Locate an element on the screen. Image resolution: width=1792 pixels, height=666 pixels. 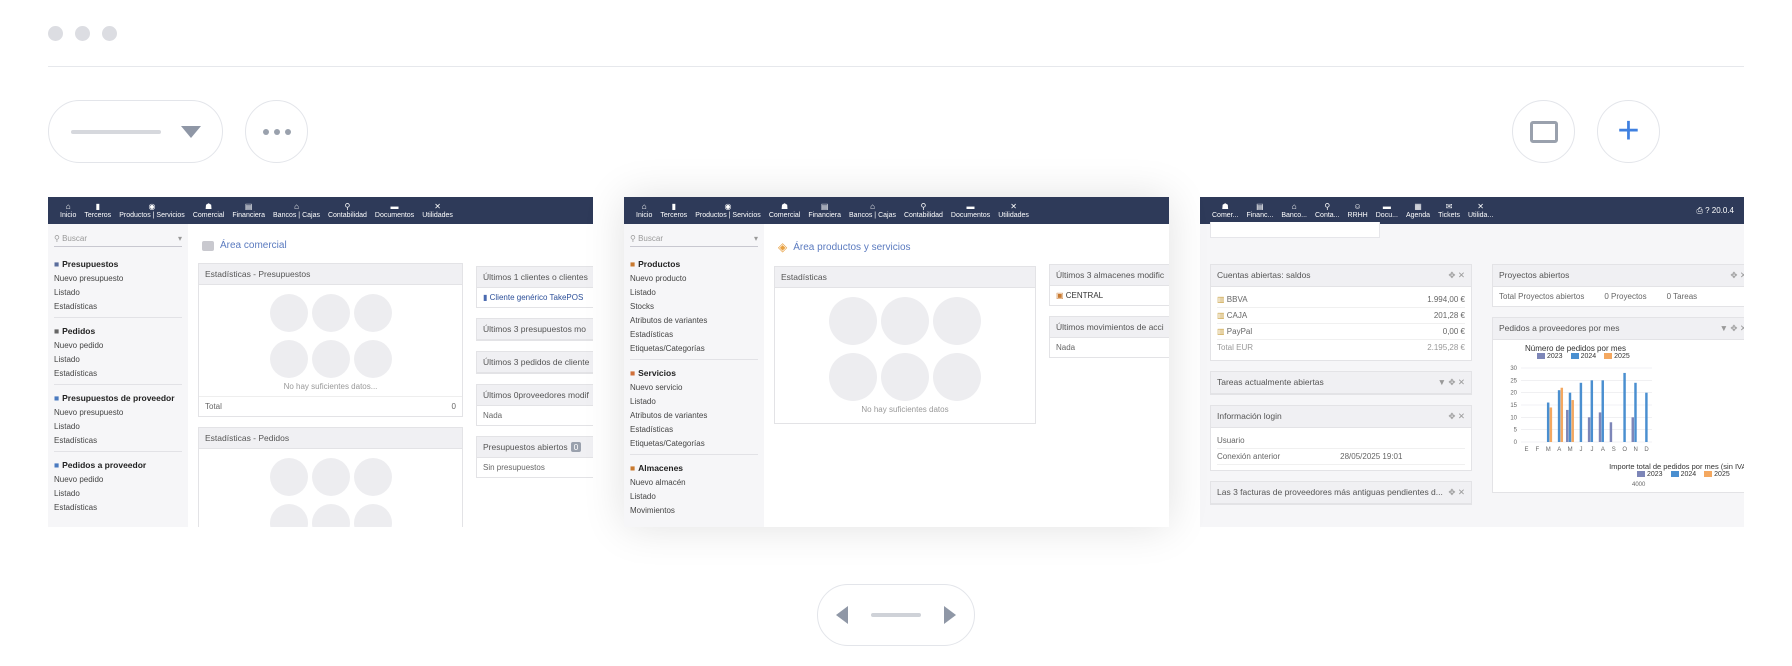
prev-arrow-icon is located at coordinates (842, 615).